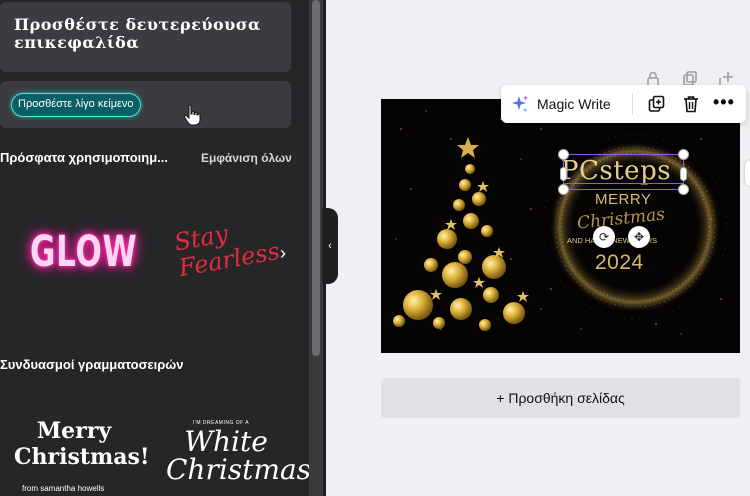 This screenshot has height=496, width=750. I want to click on resize-handle-right, so click(683, 174).